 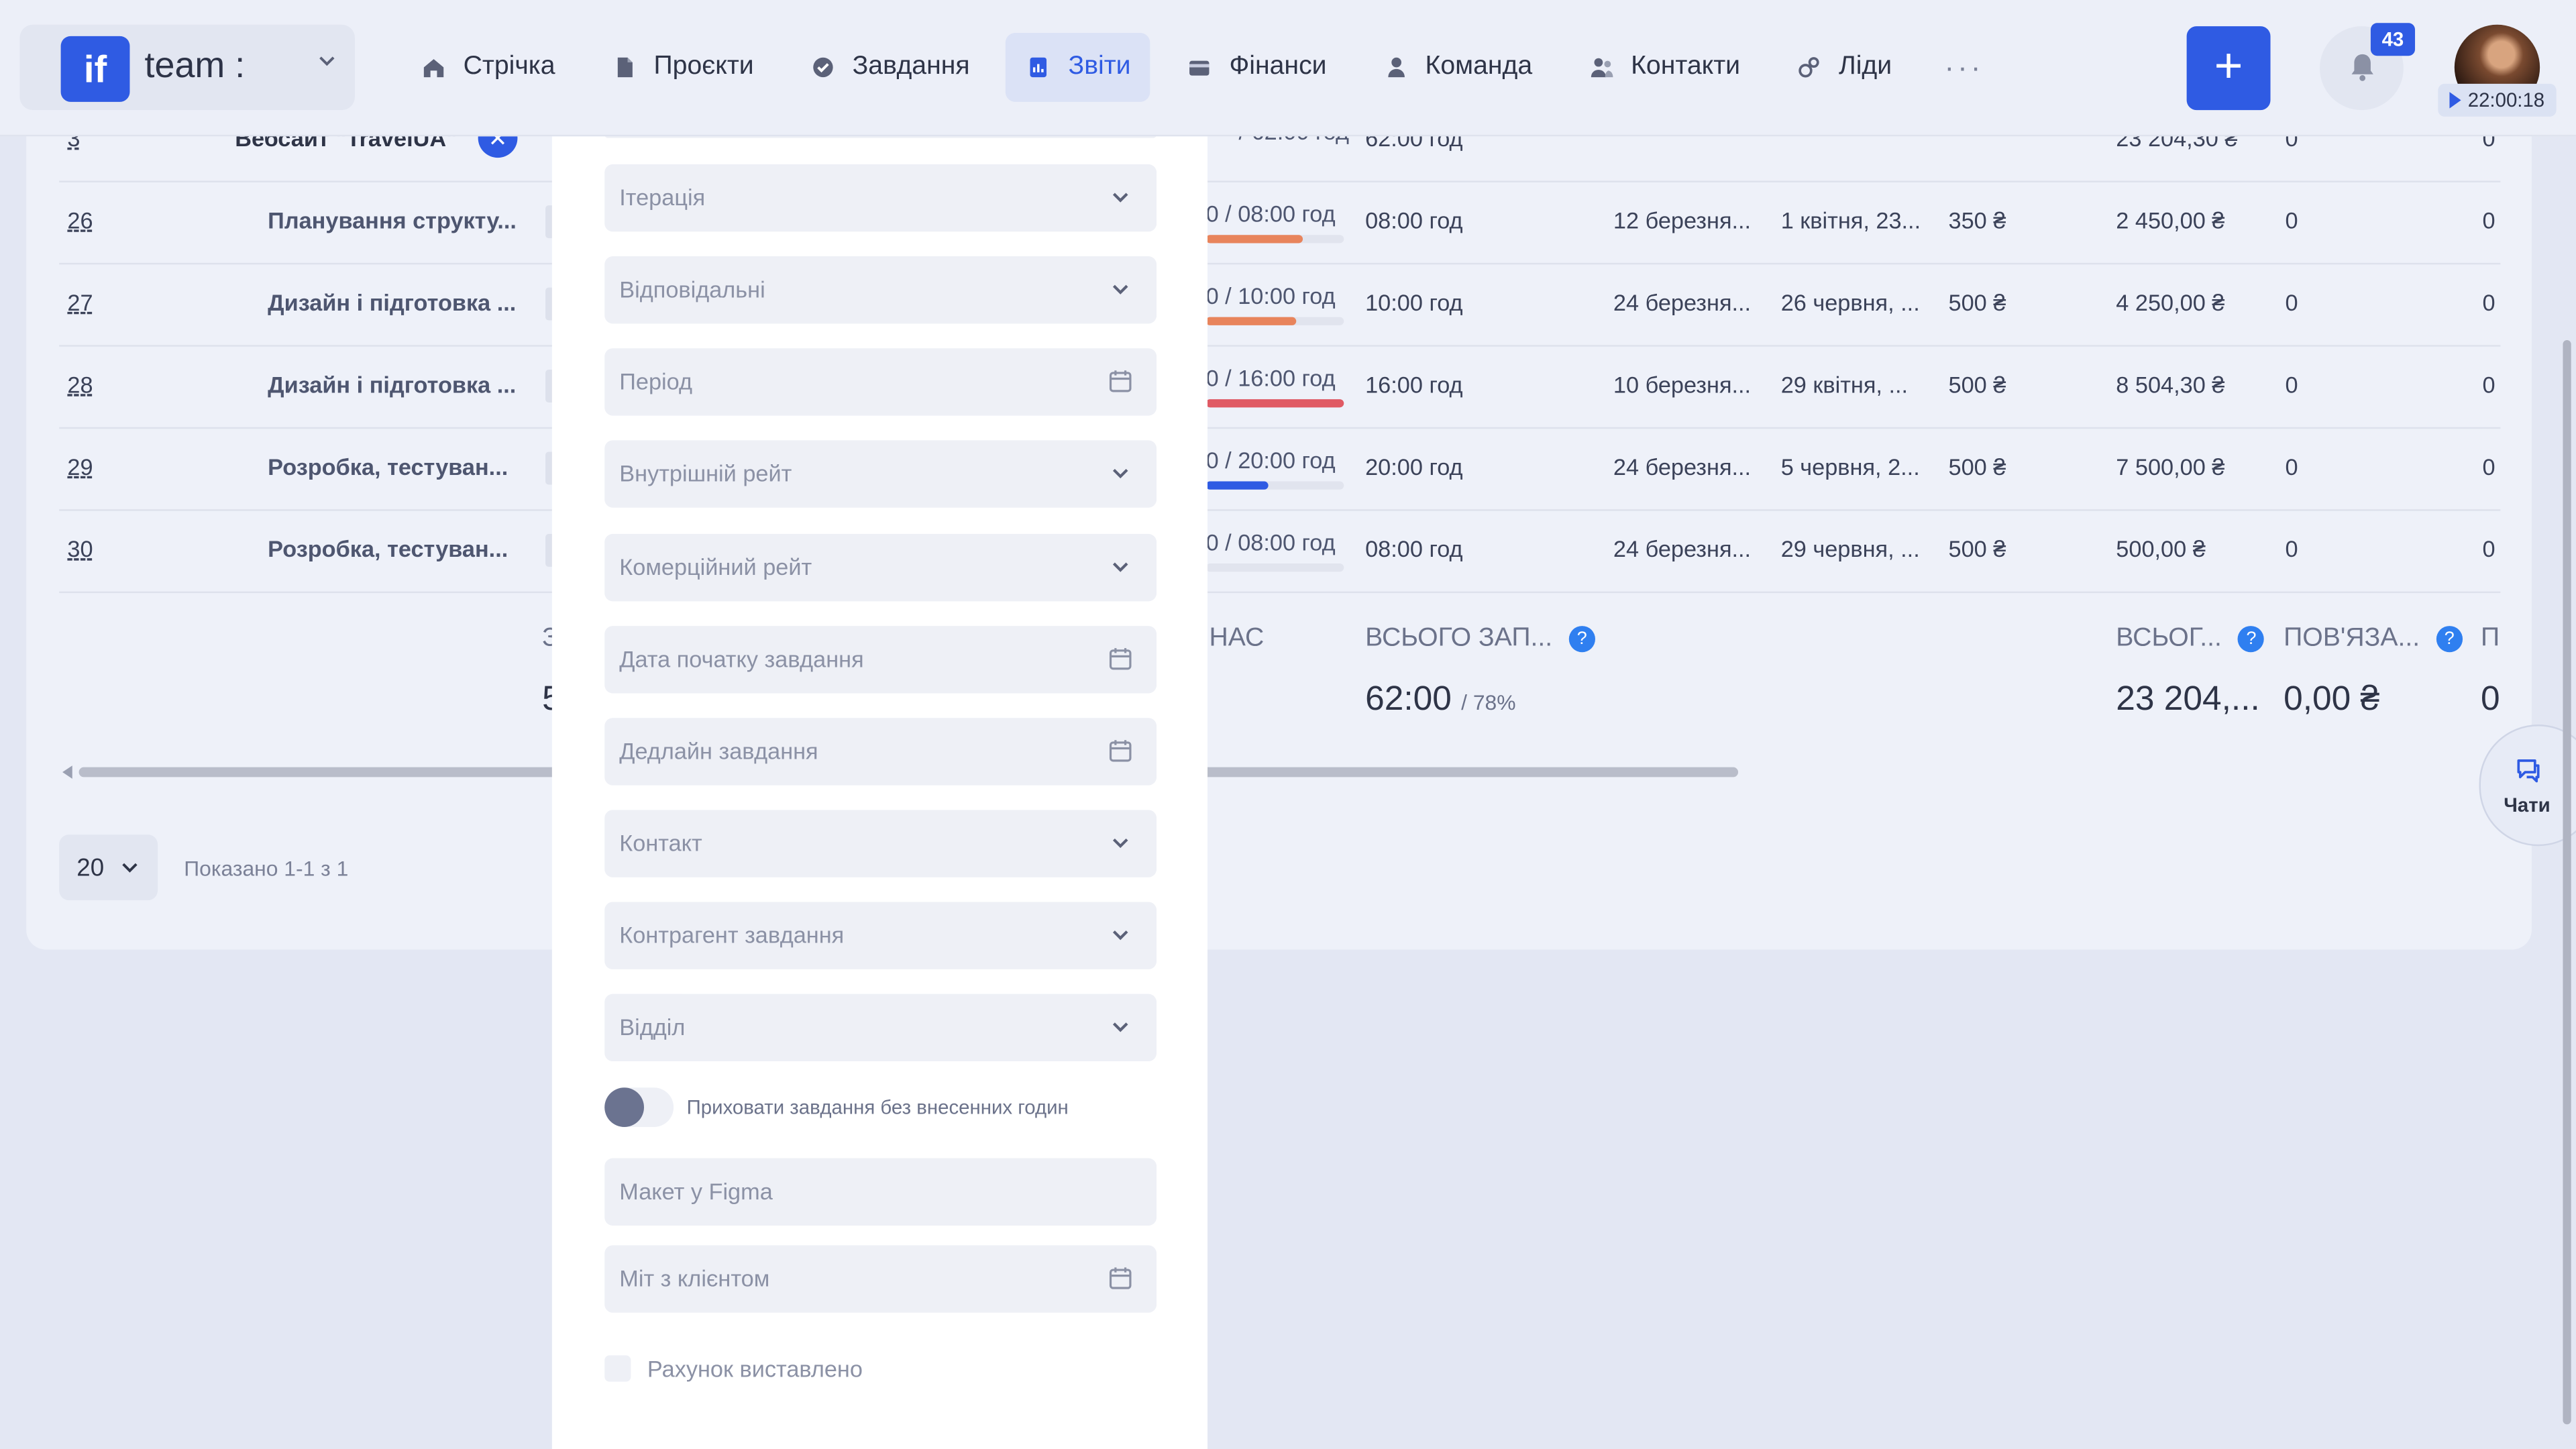 I want to click on more-menu-icon: ···, so click(x=1964, y=67).